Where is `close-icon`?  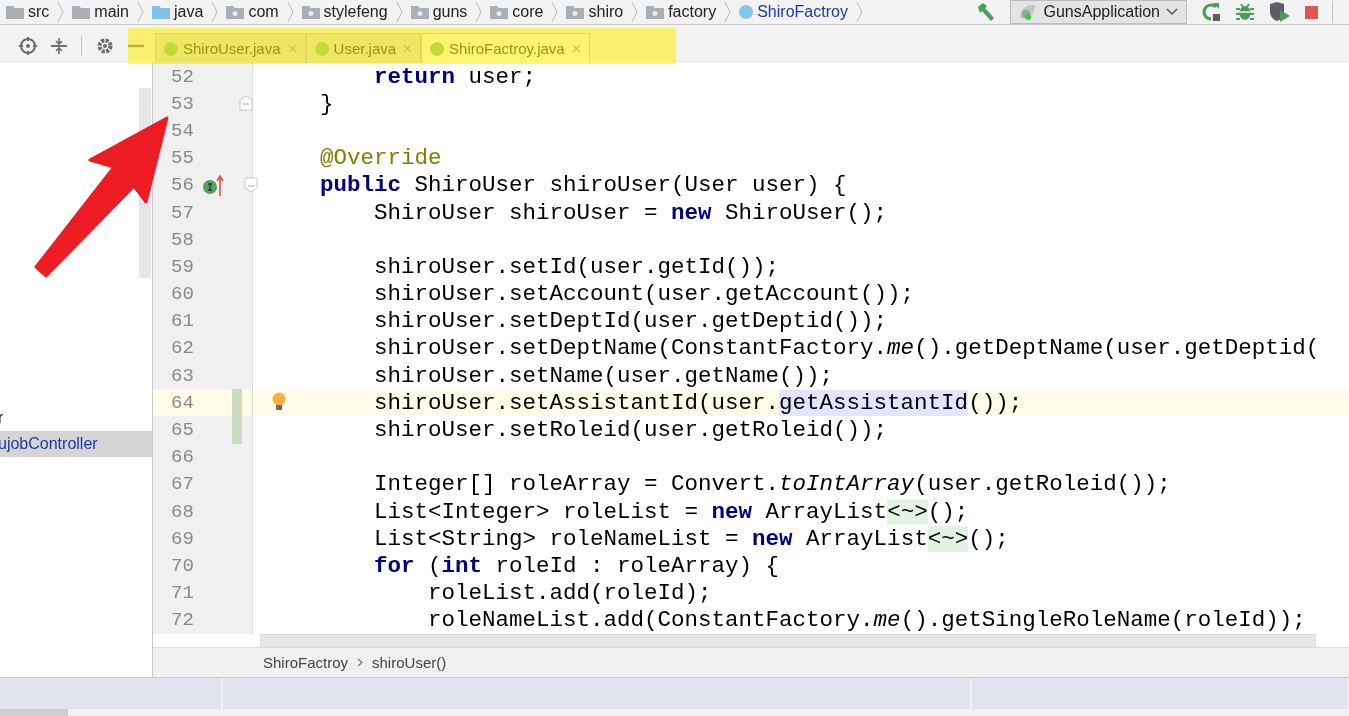
close-icon is located at coordinates (576, 48).